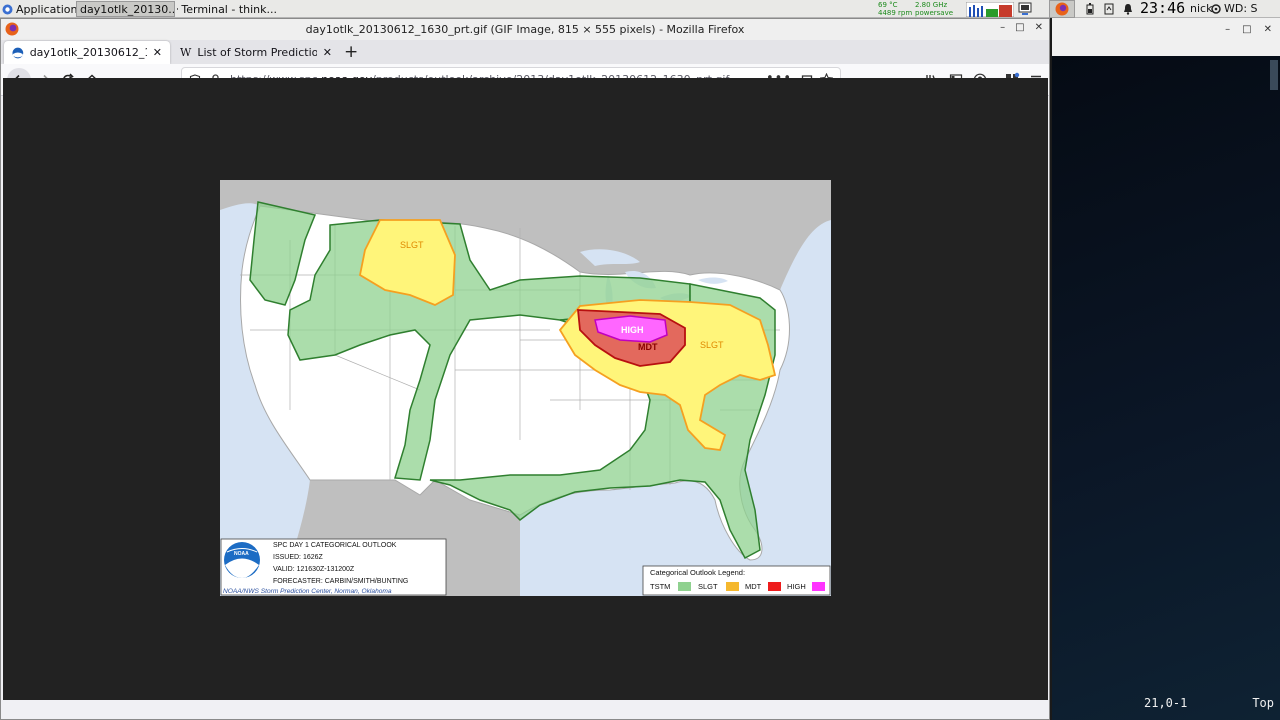 This screenshot has width=1280, height=720. I want to click on slgt-north-label: SLGT, so click(412, 245).